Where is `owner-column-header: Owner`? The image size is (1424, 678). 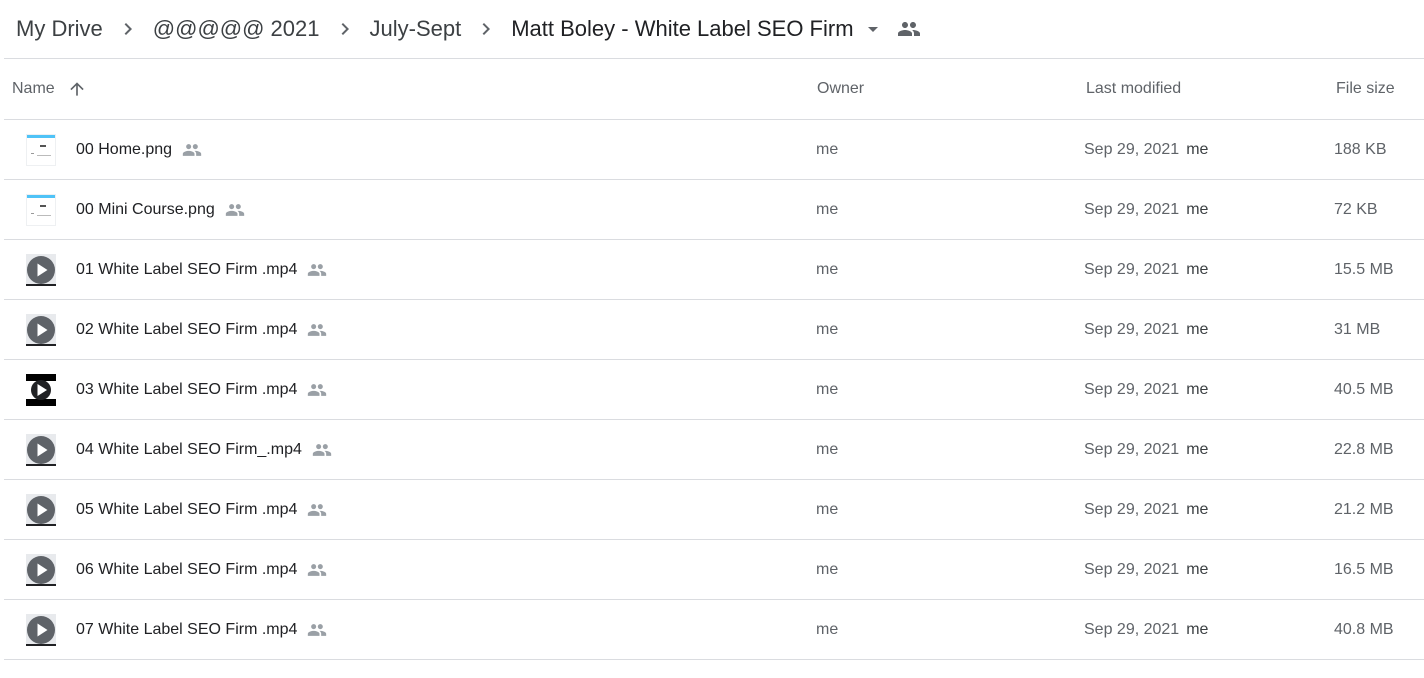
owner-column-header: Owner is located at coordinates (840, 89).